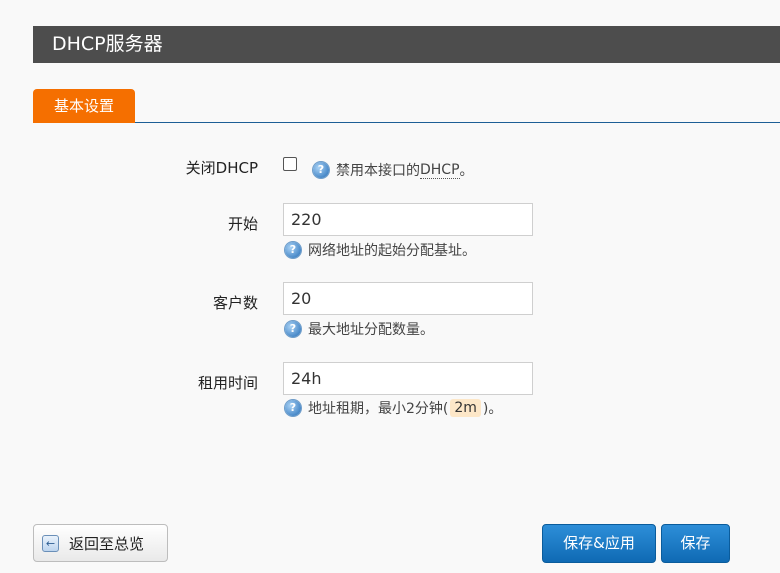  Describe the element at coordinates (406, 44) in the screenshot. I see `section-title: DHCP服务器` at that location.